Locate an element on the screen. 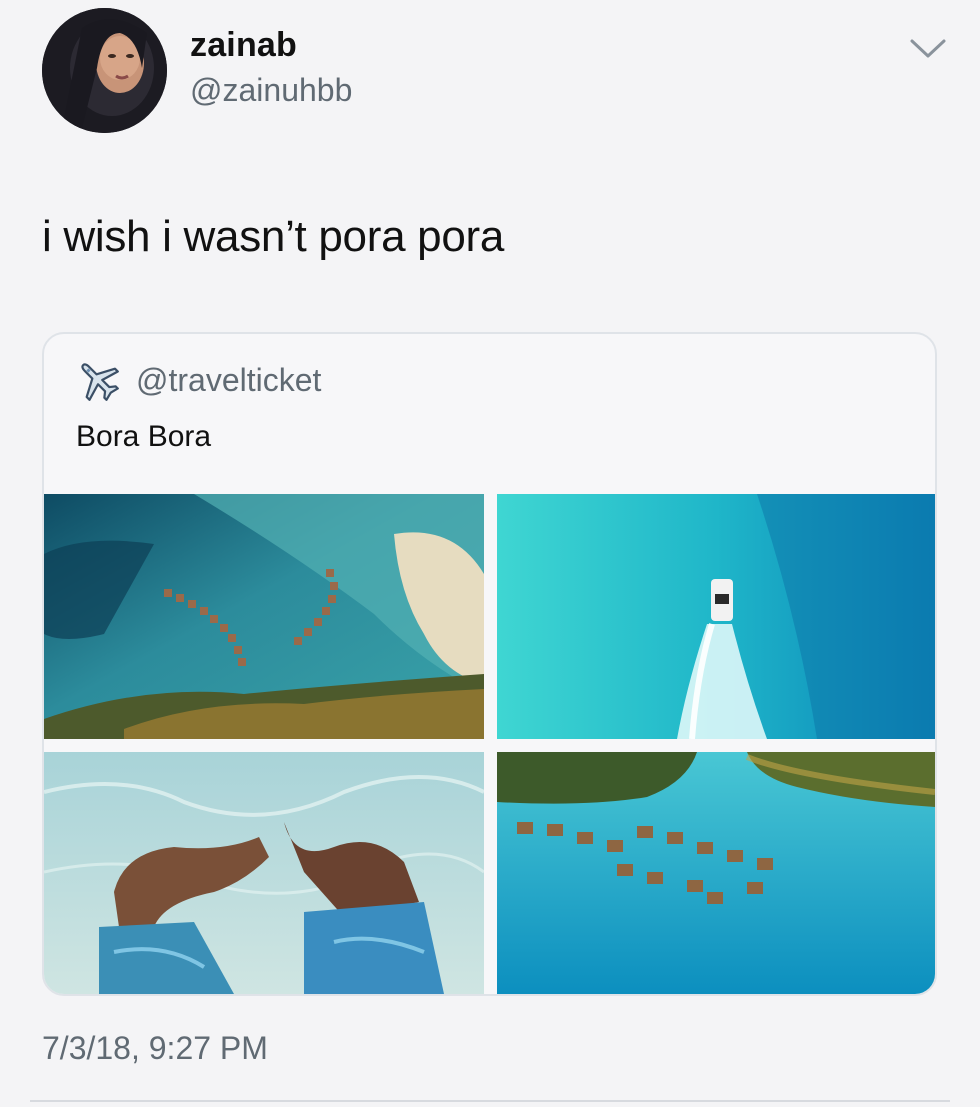  quoted-tweet-text: Bora Bora is located at coordinates (144, 436).